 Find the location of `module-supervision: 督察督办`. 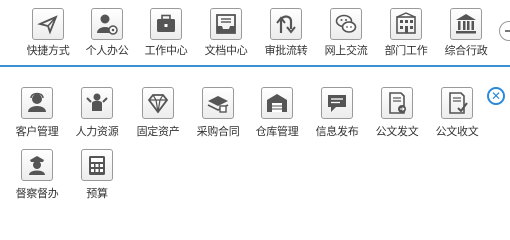

module-supervision: 督察督办 is located at coordinates (37, 177).